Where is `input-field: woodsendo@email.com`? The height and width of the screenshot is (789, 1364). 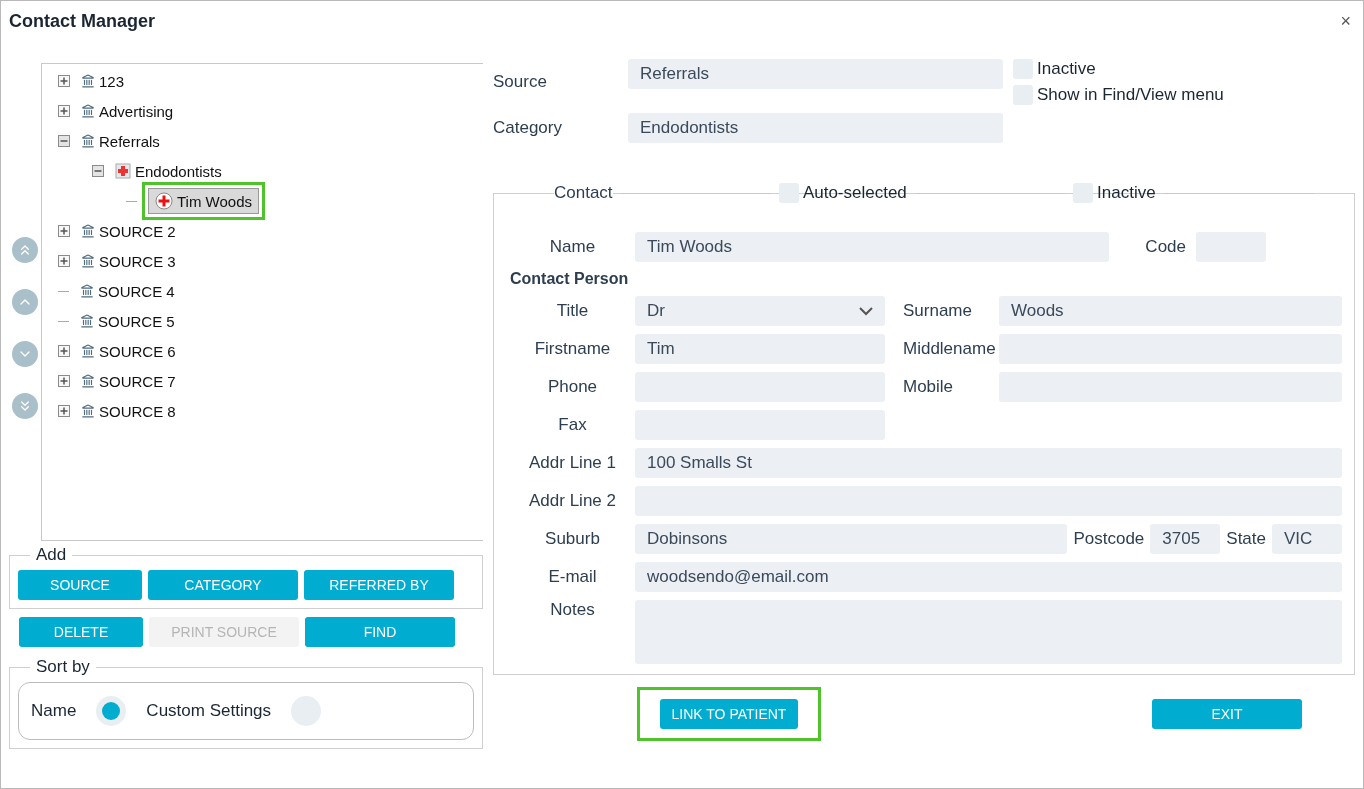
input-field: woodsendo@email.com is located at coordinates (988, 577).